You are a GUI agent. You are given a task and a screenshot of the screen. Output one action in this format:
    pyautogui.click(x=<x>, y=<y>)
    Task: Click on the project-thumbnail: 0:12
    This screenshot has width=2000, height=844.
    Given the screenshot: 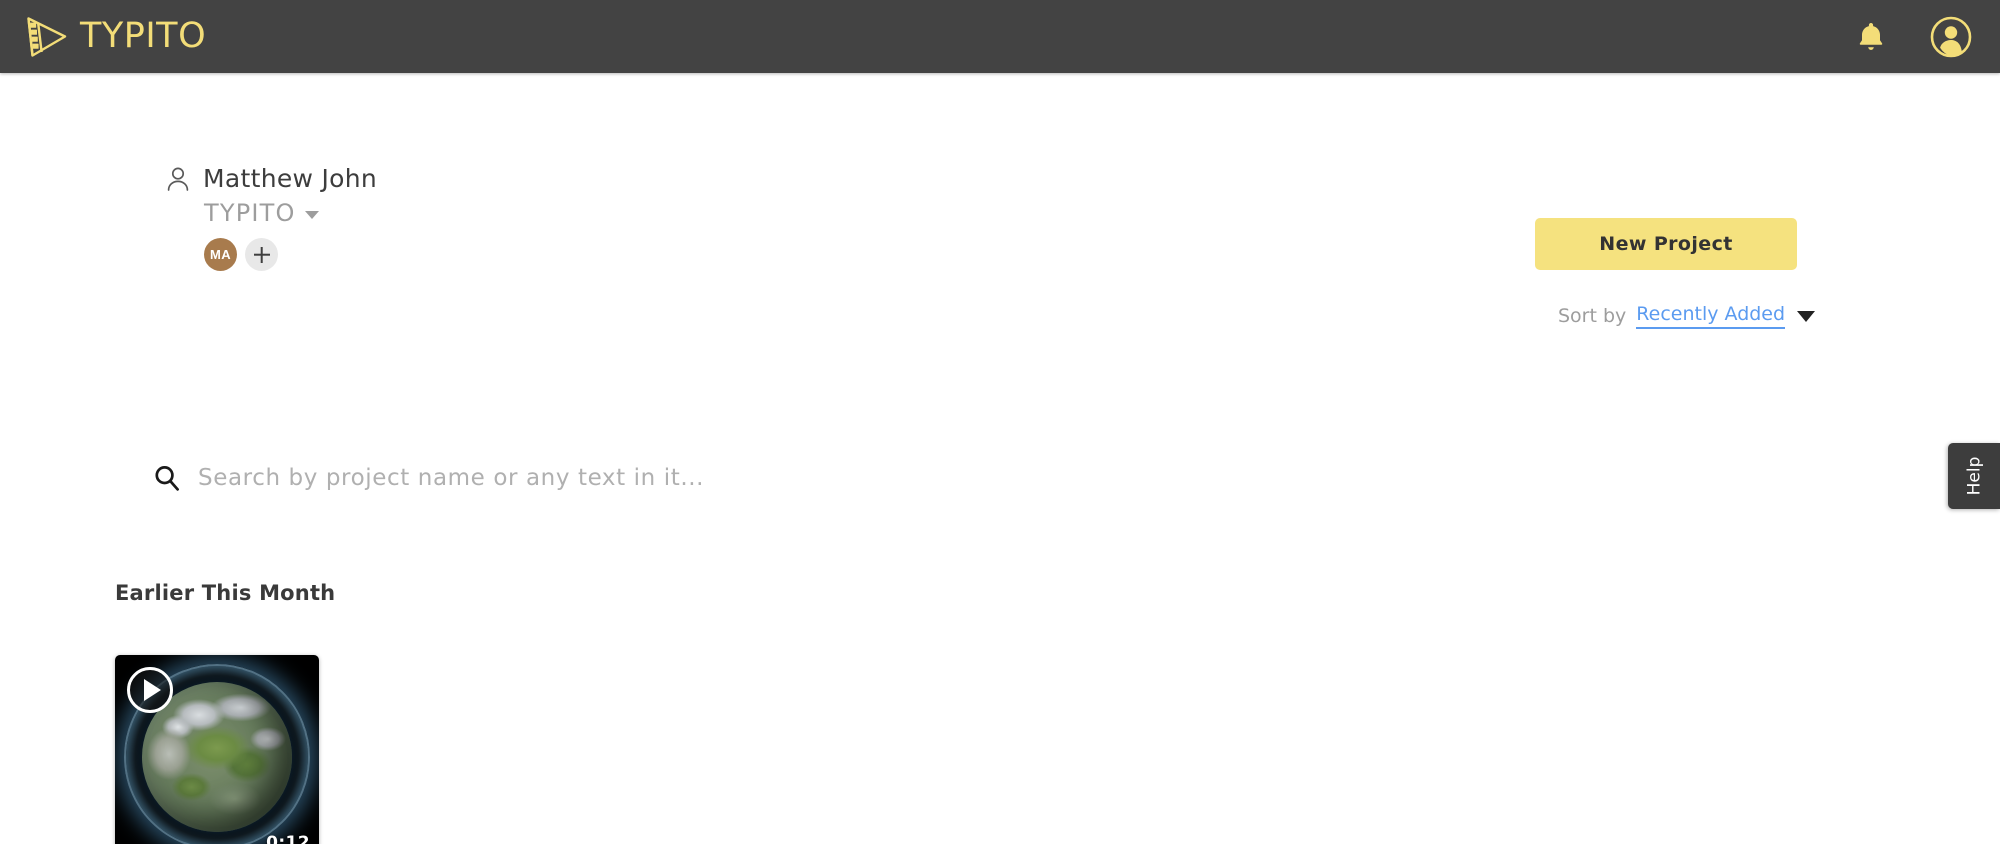 What is the action you would take?
    pyautogui.click(x=217, y=749)
    